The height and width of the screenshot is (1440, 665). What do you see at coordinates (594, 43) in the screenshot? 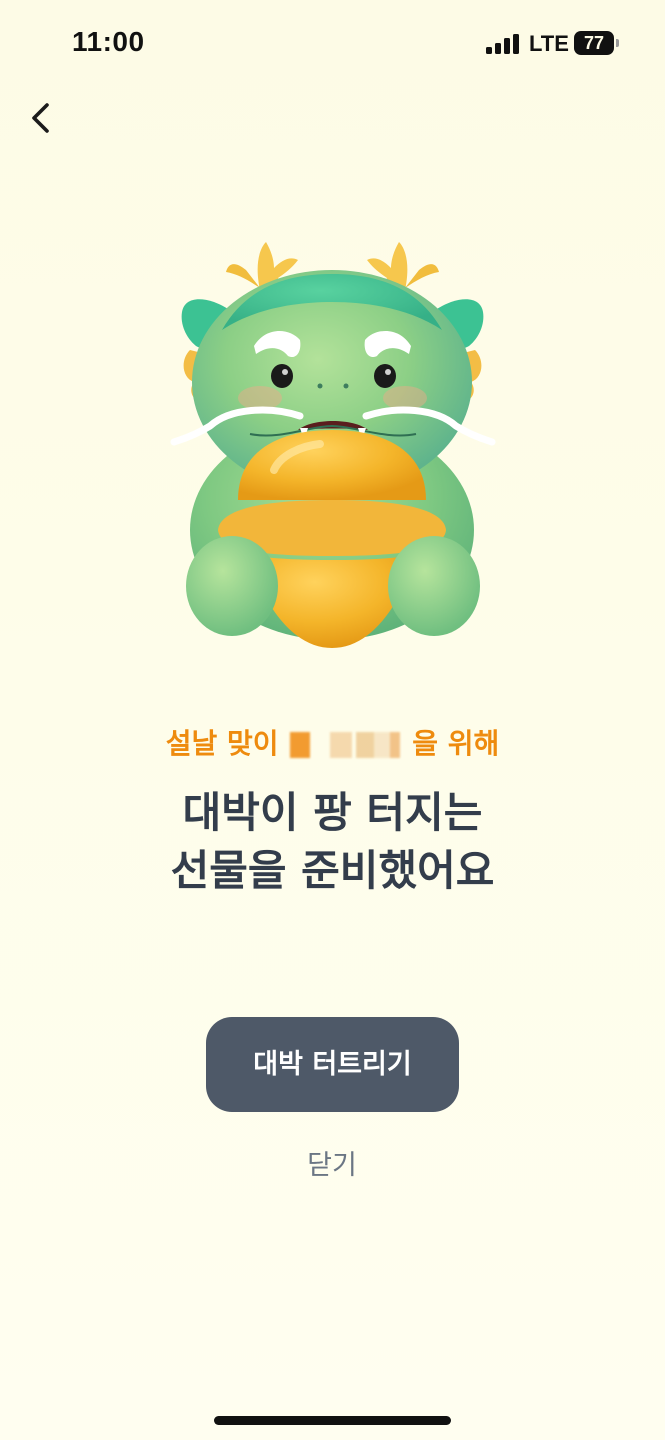
I see `battery-icon: 77` at bounding box center [594, 43].